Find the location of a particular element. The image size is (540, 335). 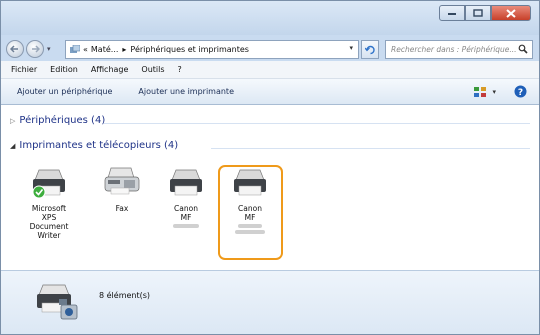

menu-affichage: Affichage is located at coordinates (110, 69).